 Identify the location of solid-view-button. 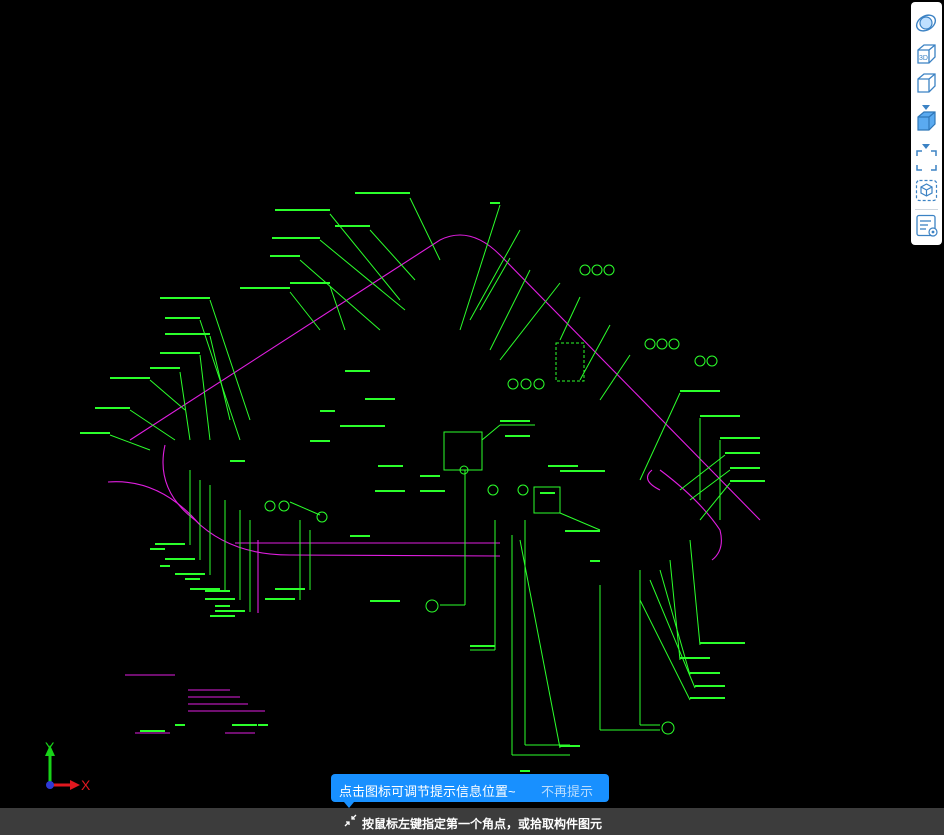
(926, 121).